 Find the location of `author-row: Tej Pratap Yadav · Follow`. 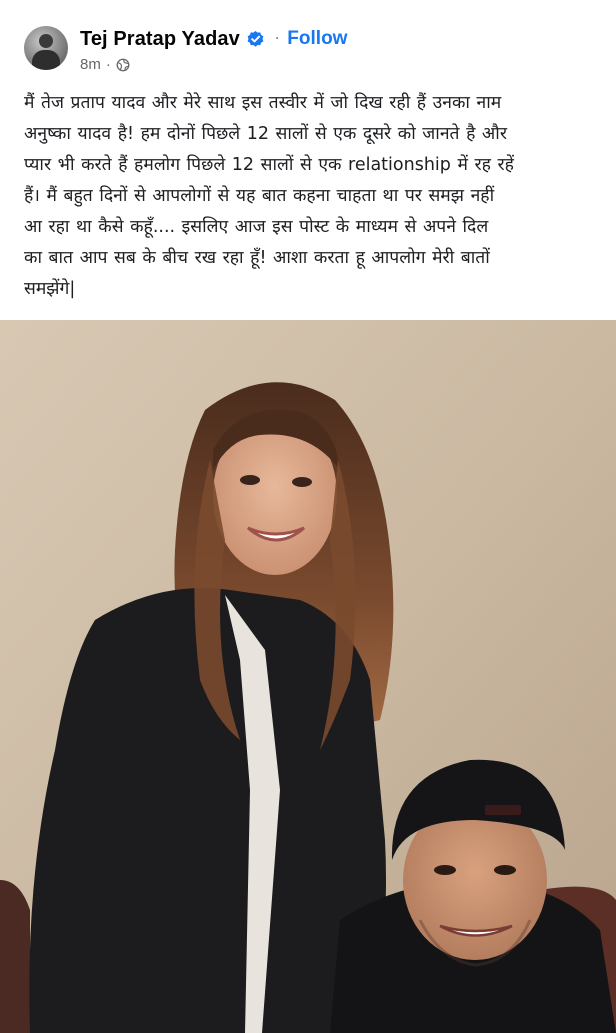

author-row: Tej Pratap Yadav · Follow is located at coordinates (213, 39).